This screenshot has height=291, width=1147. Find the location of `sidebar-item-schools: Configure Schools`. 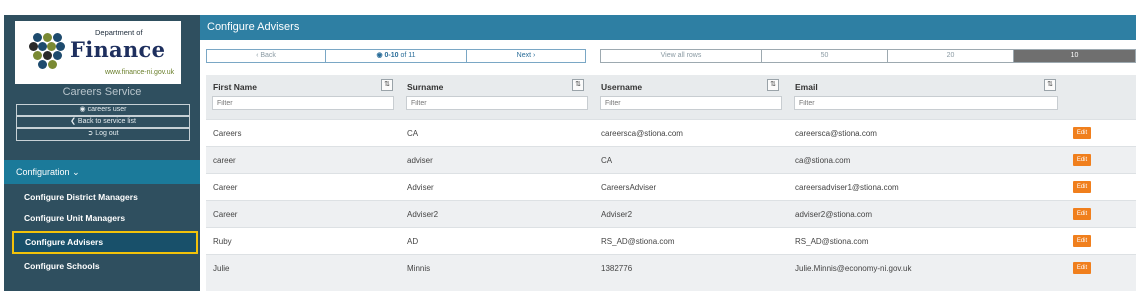

sidebar-item-schools: Configure Schools is located at coordinates (102, 266).